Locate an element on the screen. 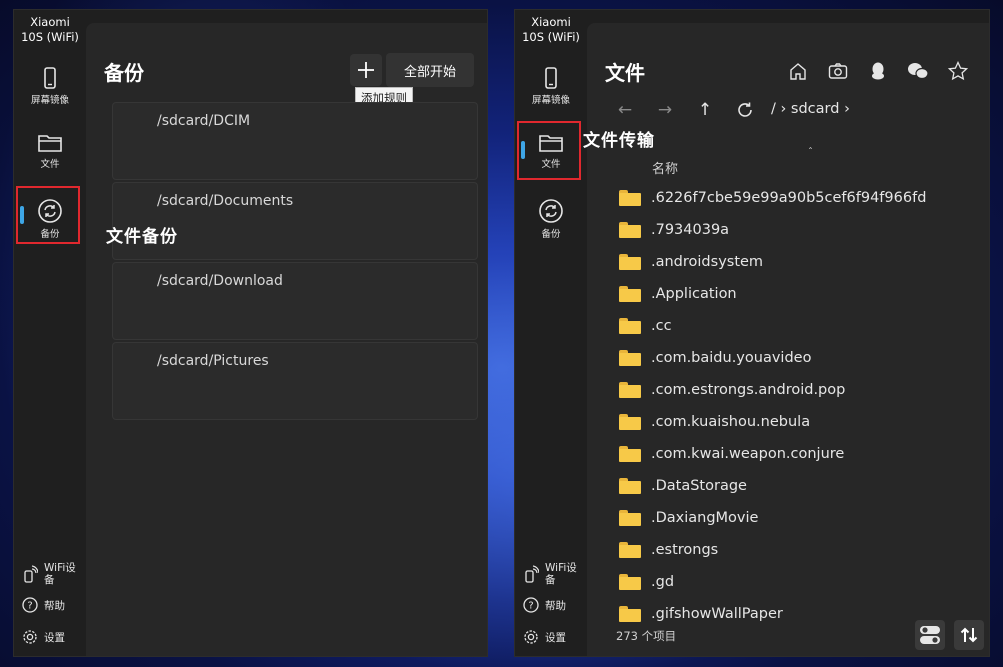 This screenshot has height=667, width=1003. up-button: ↑ is located at coordinates (705, 110).